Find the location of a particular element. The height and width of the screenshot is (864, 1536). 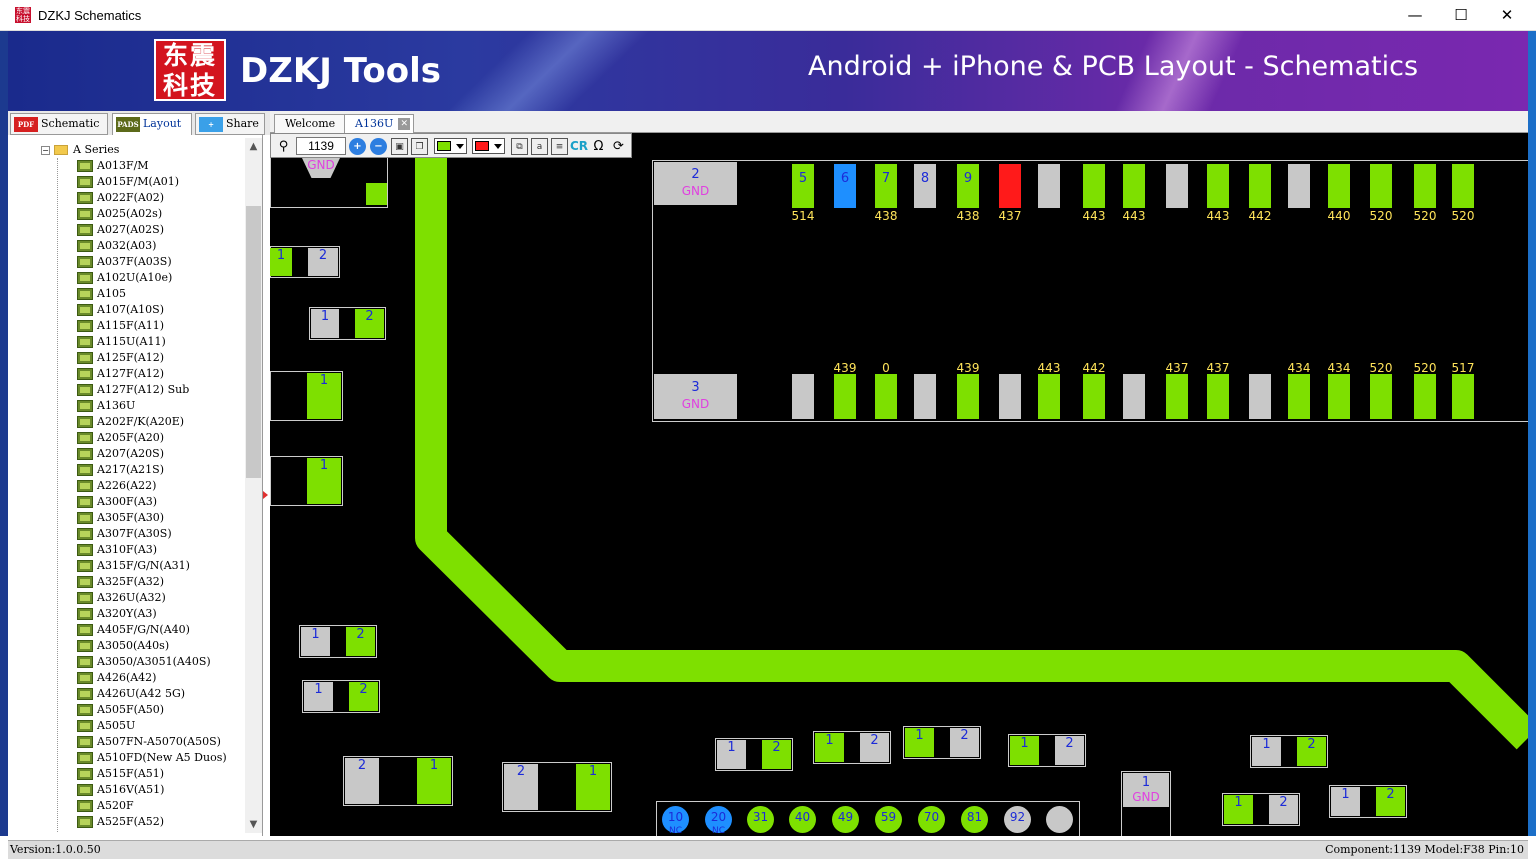

fit-icon: ▣ is located at coordinates (399, 146).